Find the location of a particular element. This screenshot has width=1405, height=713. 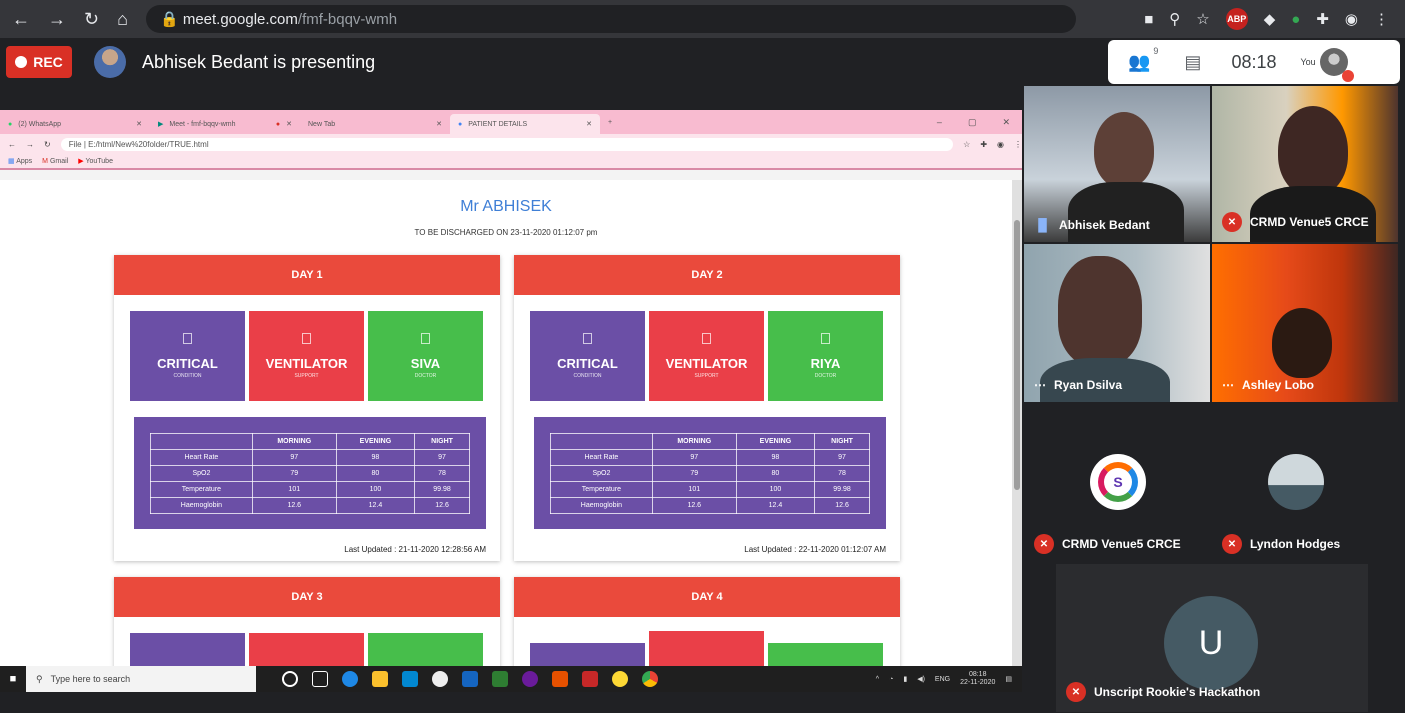

zoom-icon: ⚲ is located at coordinates (1174, 19).